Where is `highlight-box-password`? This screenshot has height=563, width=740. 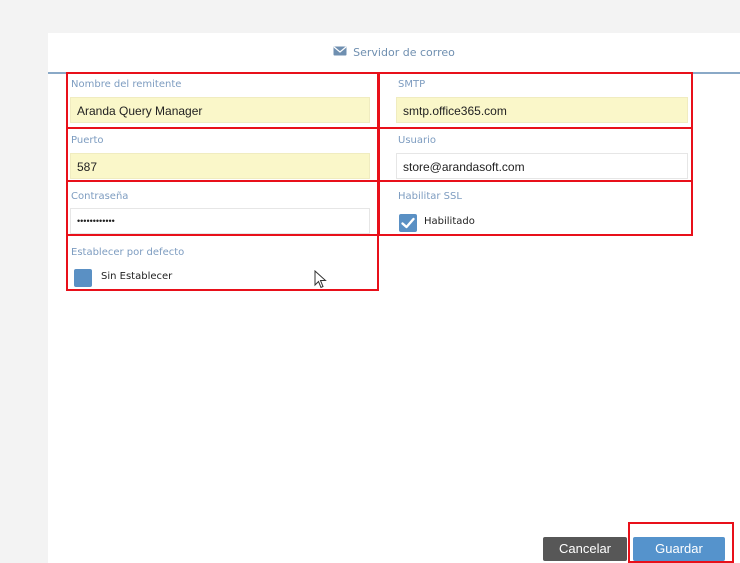 highlight-box-password is located at coordinates (222, 208).